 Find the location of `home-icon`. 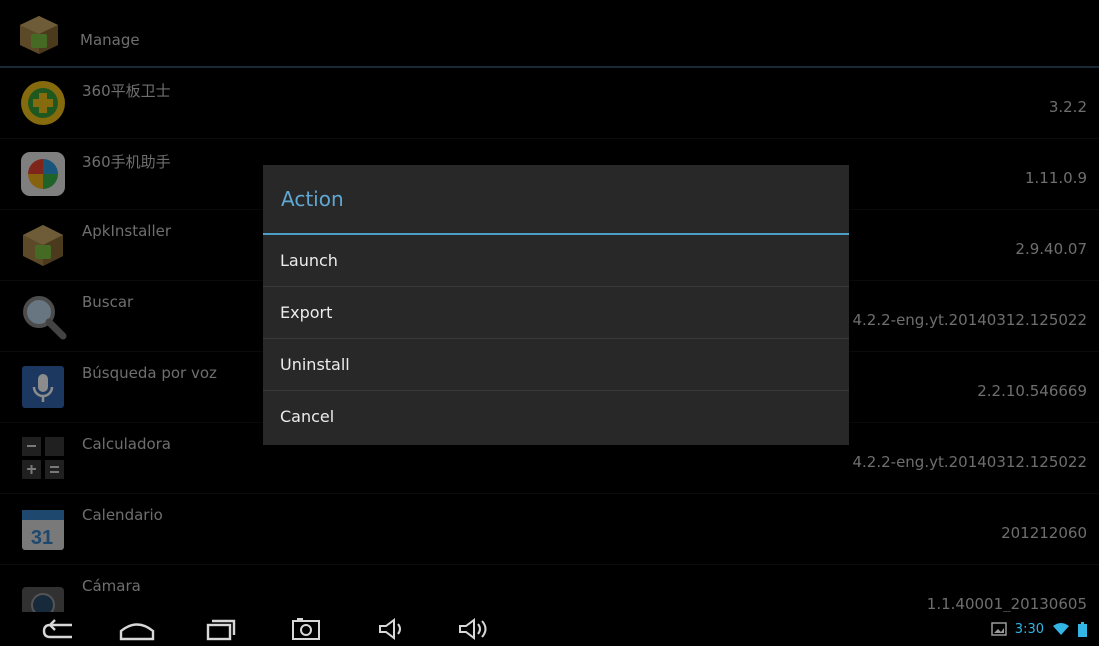

home-icon is located at coordinates (137, 629).